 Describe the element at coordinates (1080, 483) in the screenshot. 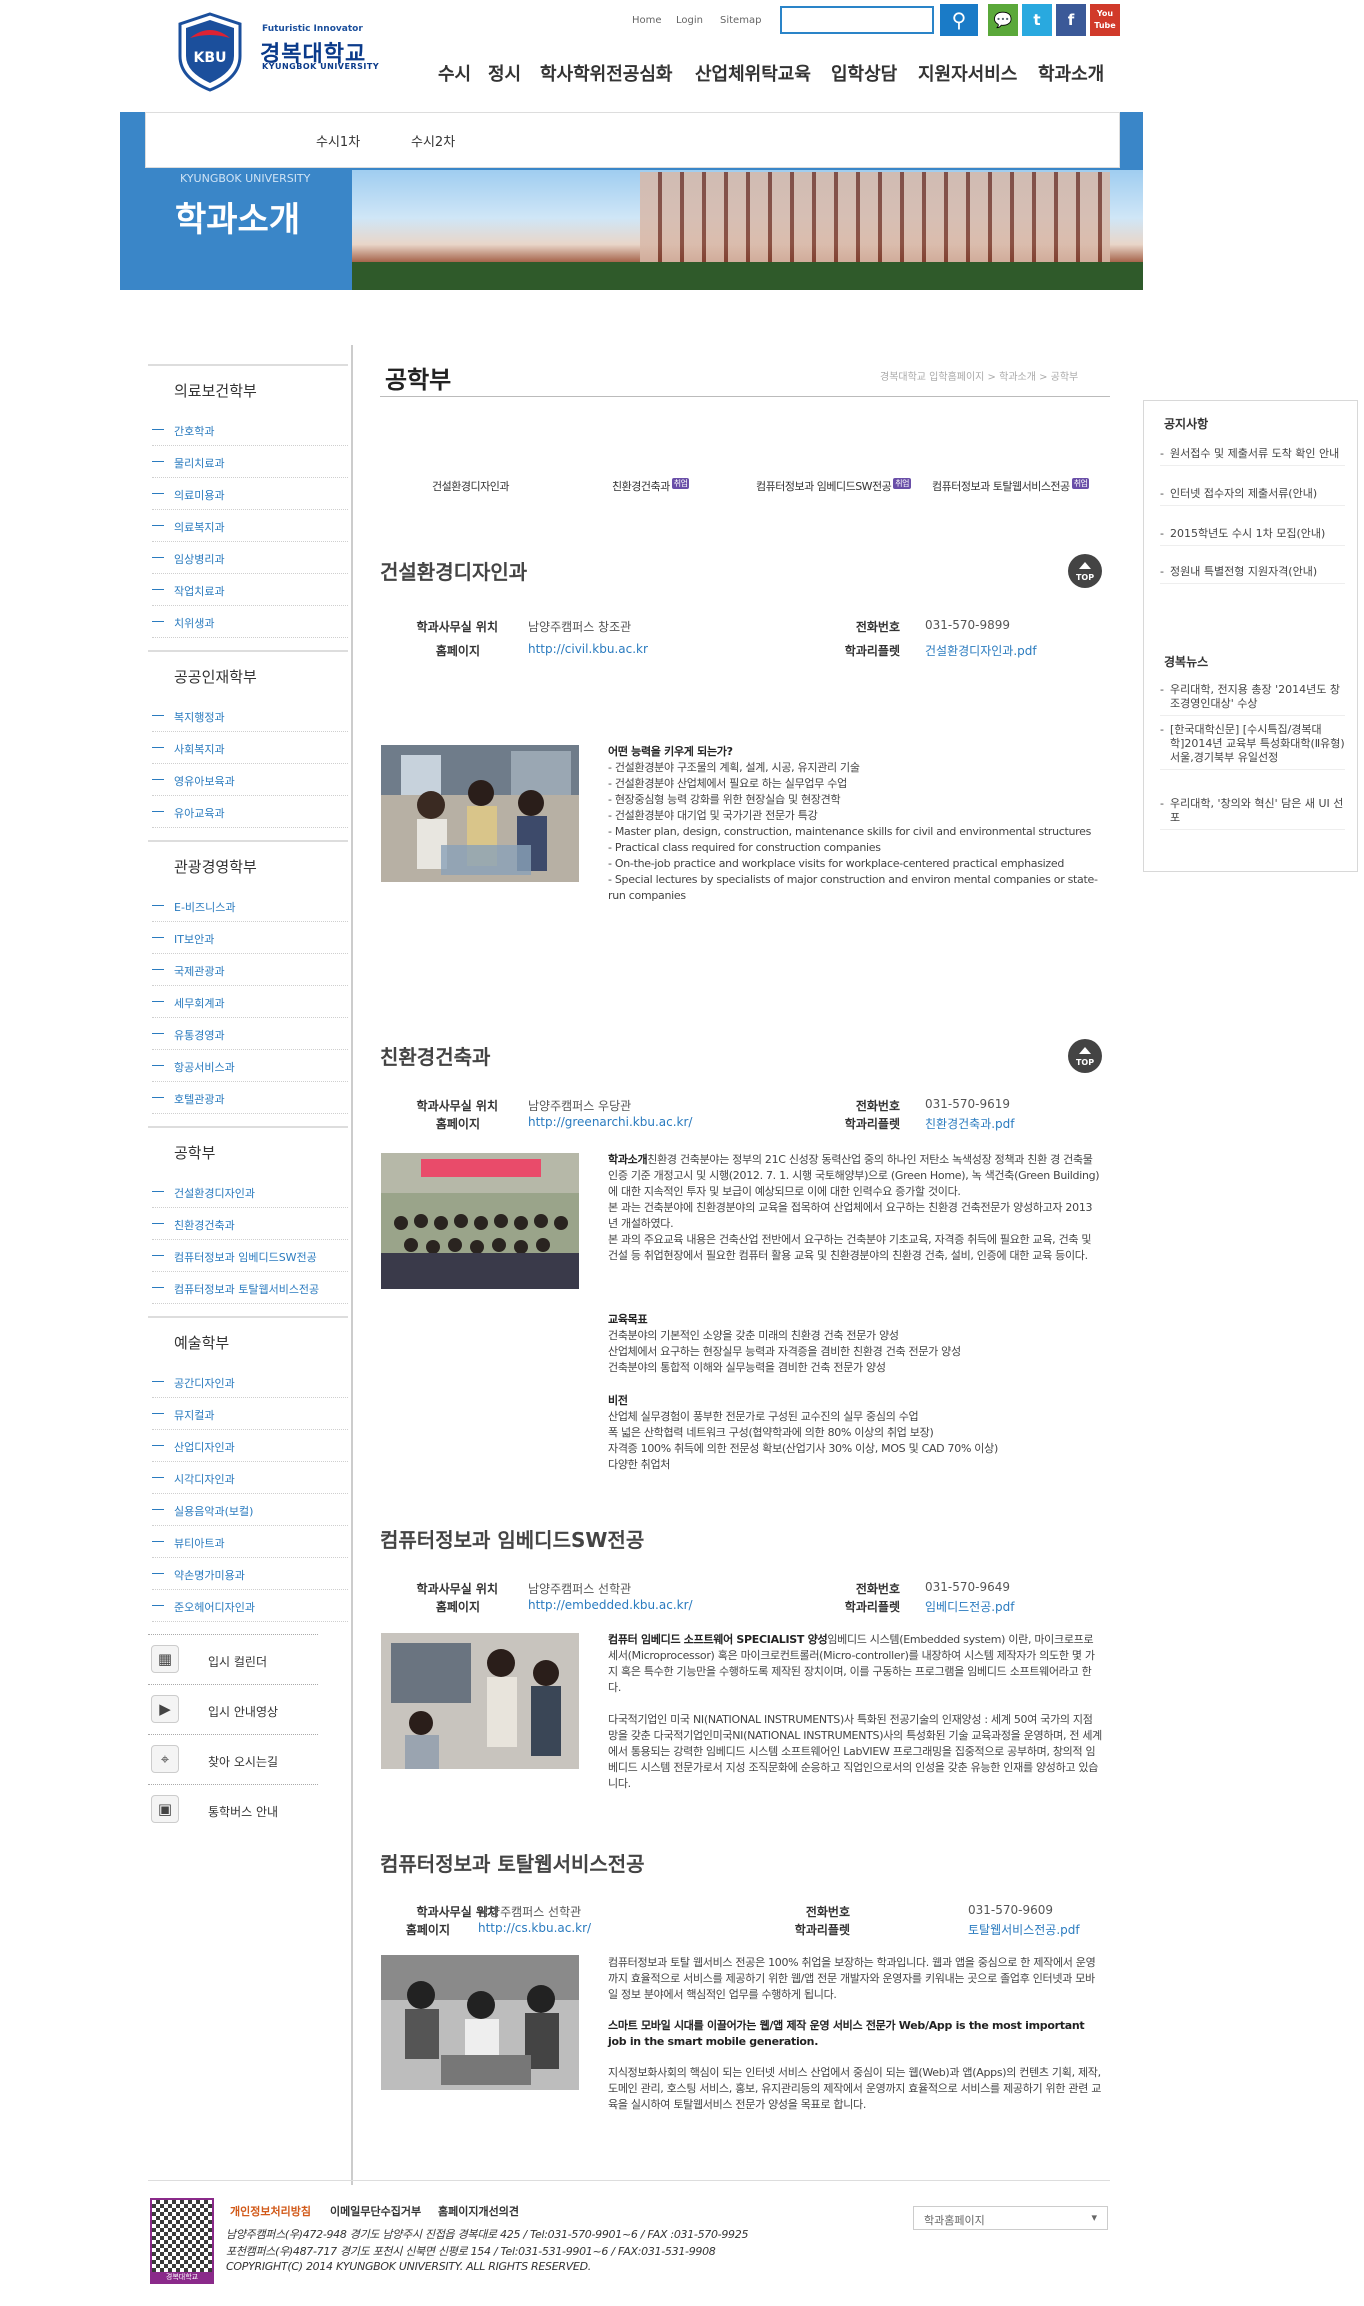

I see `employment-badge: 취업` at that location.